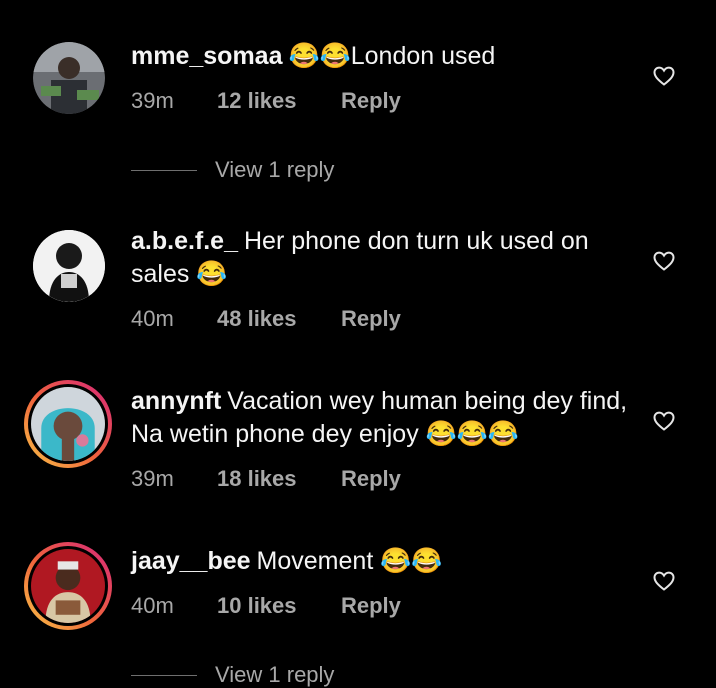 The width and height of the screenshot is (716, 688). Describe the element at coordinates (279, 101) in the screenshot. I see `comment-likes: 12 likes` at that location.